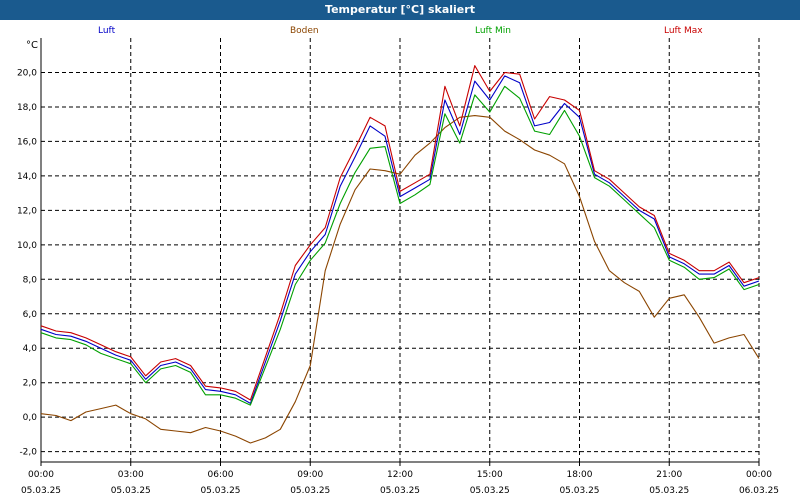  I want to click on y-tick-label: 6,0, so click(30, 315).